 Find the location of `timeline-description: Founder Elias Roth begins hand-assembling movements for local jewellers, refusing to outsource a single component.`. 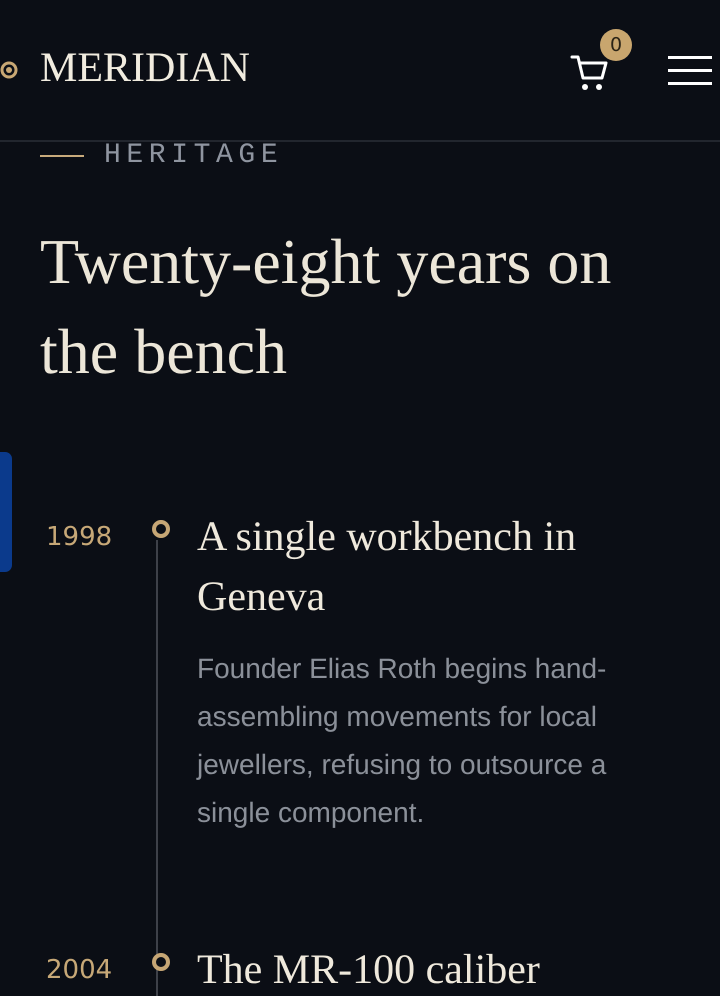

timeline-description: Founder Elias Roth begins hand-assembling movements for local jewellers, refusing to outsource a single component. is located at coordinates (402, 741).